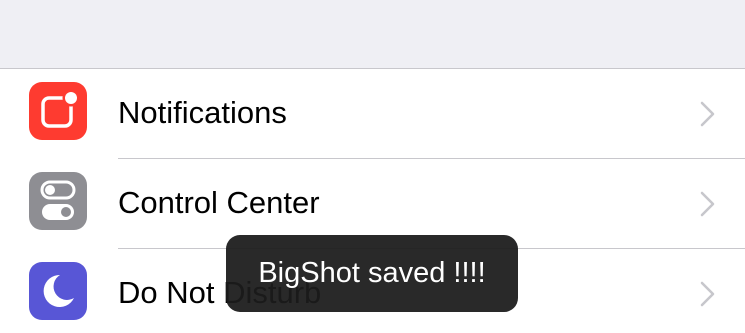 Image resolution: width=745 pixels, height=333 pixels. Describe the element at coordinates (58, 291) in the screenshot. I see `moon-icon` at that location.